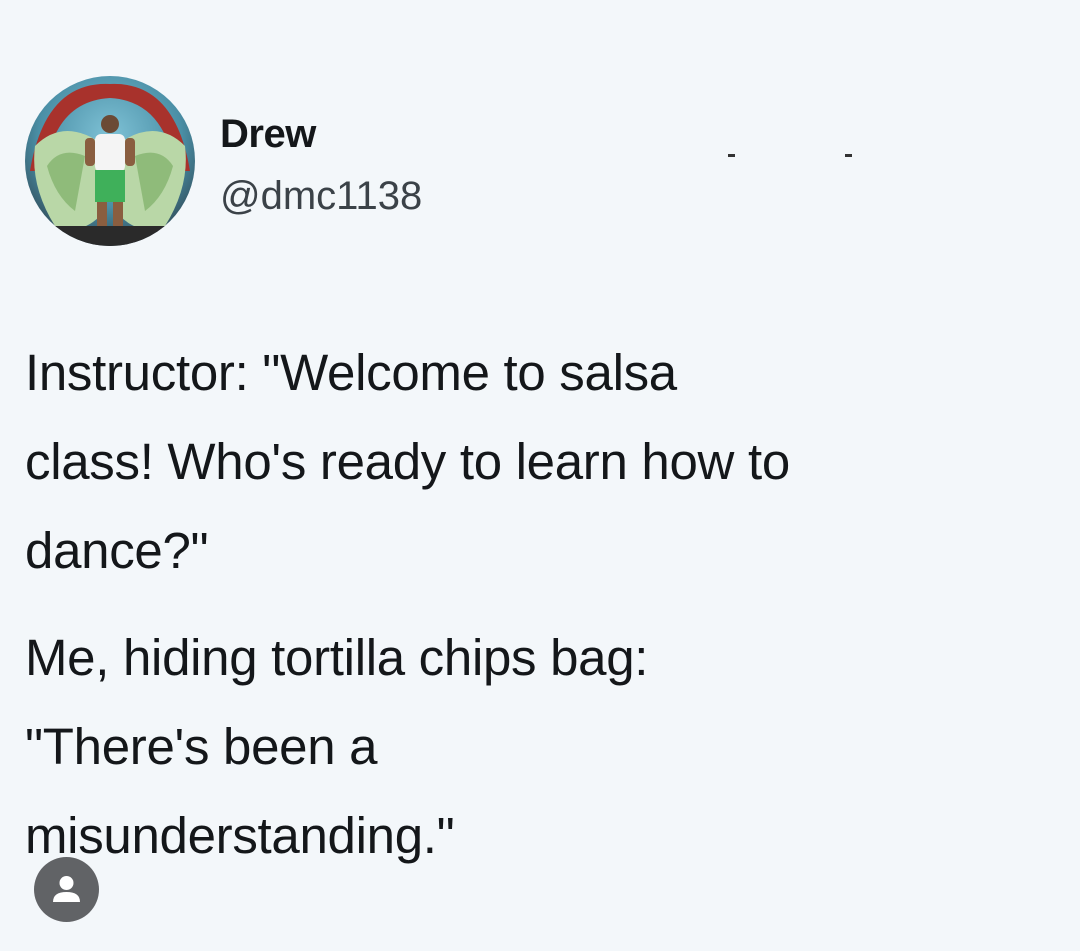 The image size is (1080, 951). I want to click on display-name: Drew, so click(268, 134).